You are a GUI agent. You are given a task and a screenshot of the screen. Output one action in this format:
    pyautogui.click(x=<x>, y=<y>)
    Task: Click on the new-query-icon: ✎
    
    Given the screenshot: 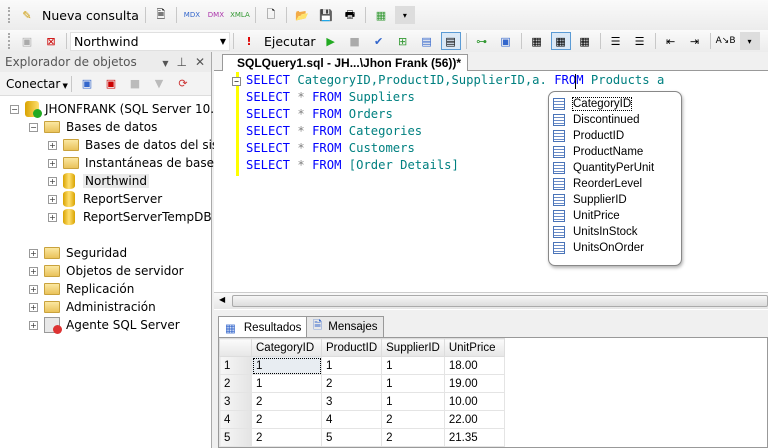 What is the action you would take?
    pyautogui.click(x=27, y=15)
    